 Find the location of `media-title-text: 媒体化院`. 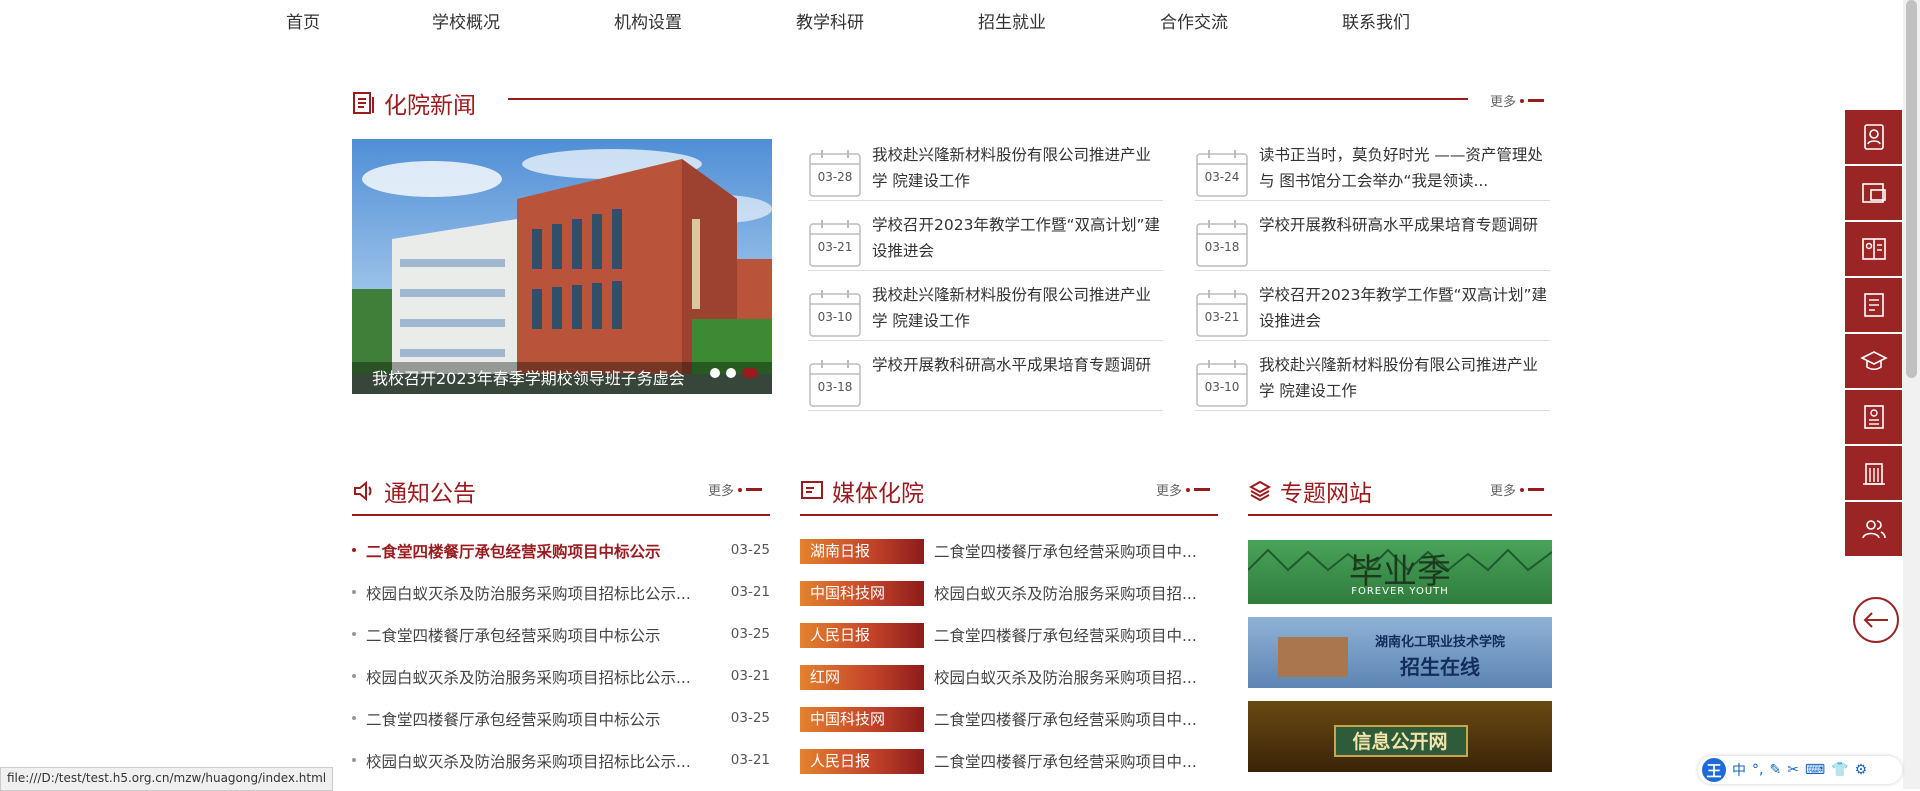

media-title-text: 媒体化院 is located at coordinates (878, 494).